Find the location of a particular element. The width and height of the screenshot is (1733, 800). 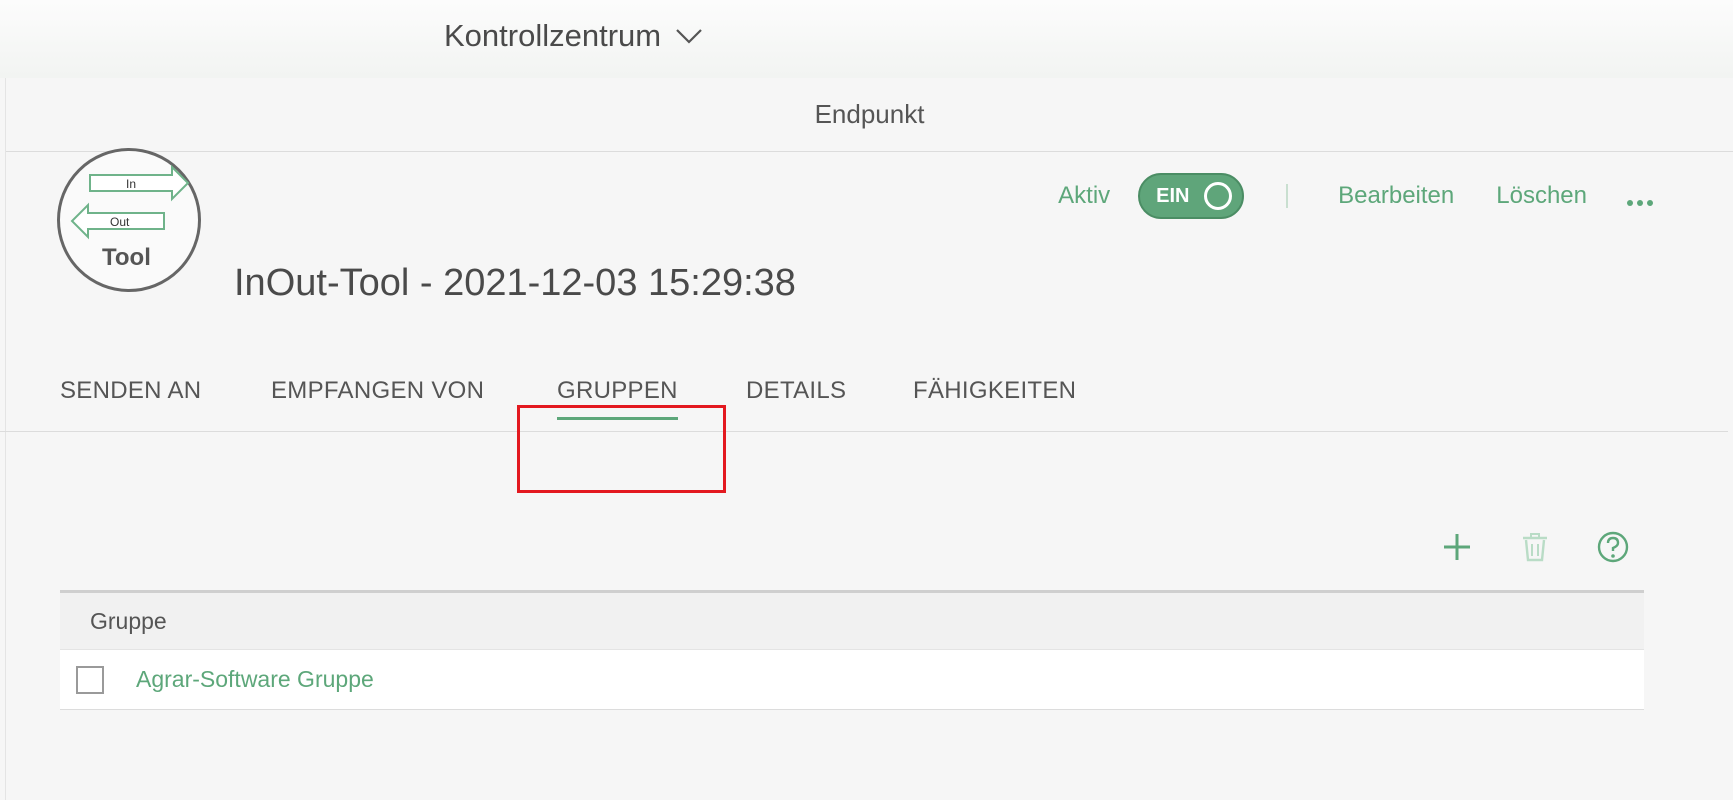

tab-label: EMPFANGEN VON is located at coordinates (378, 390).